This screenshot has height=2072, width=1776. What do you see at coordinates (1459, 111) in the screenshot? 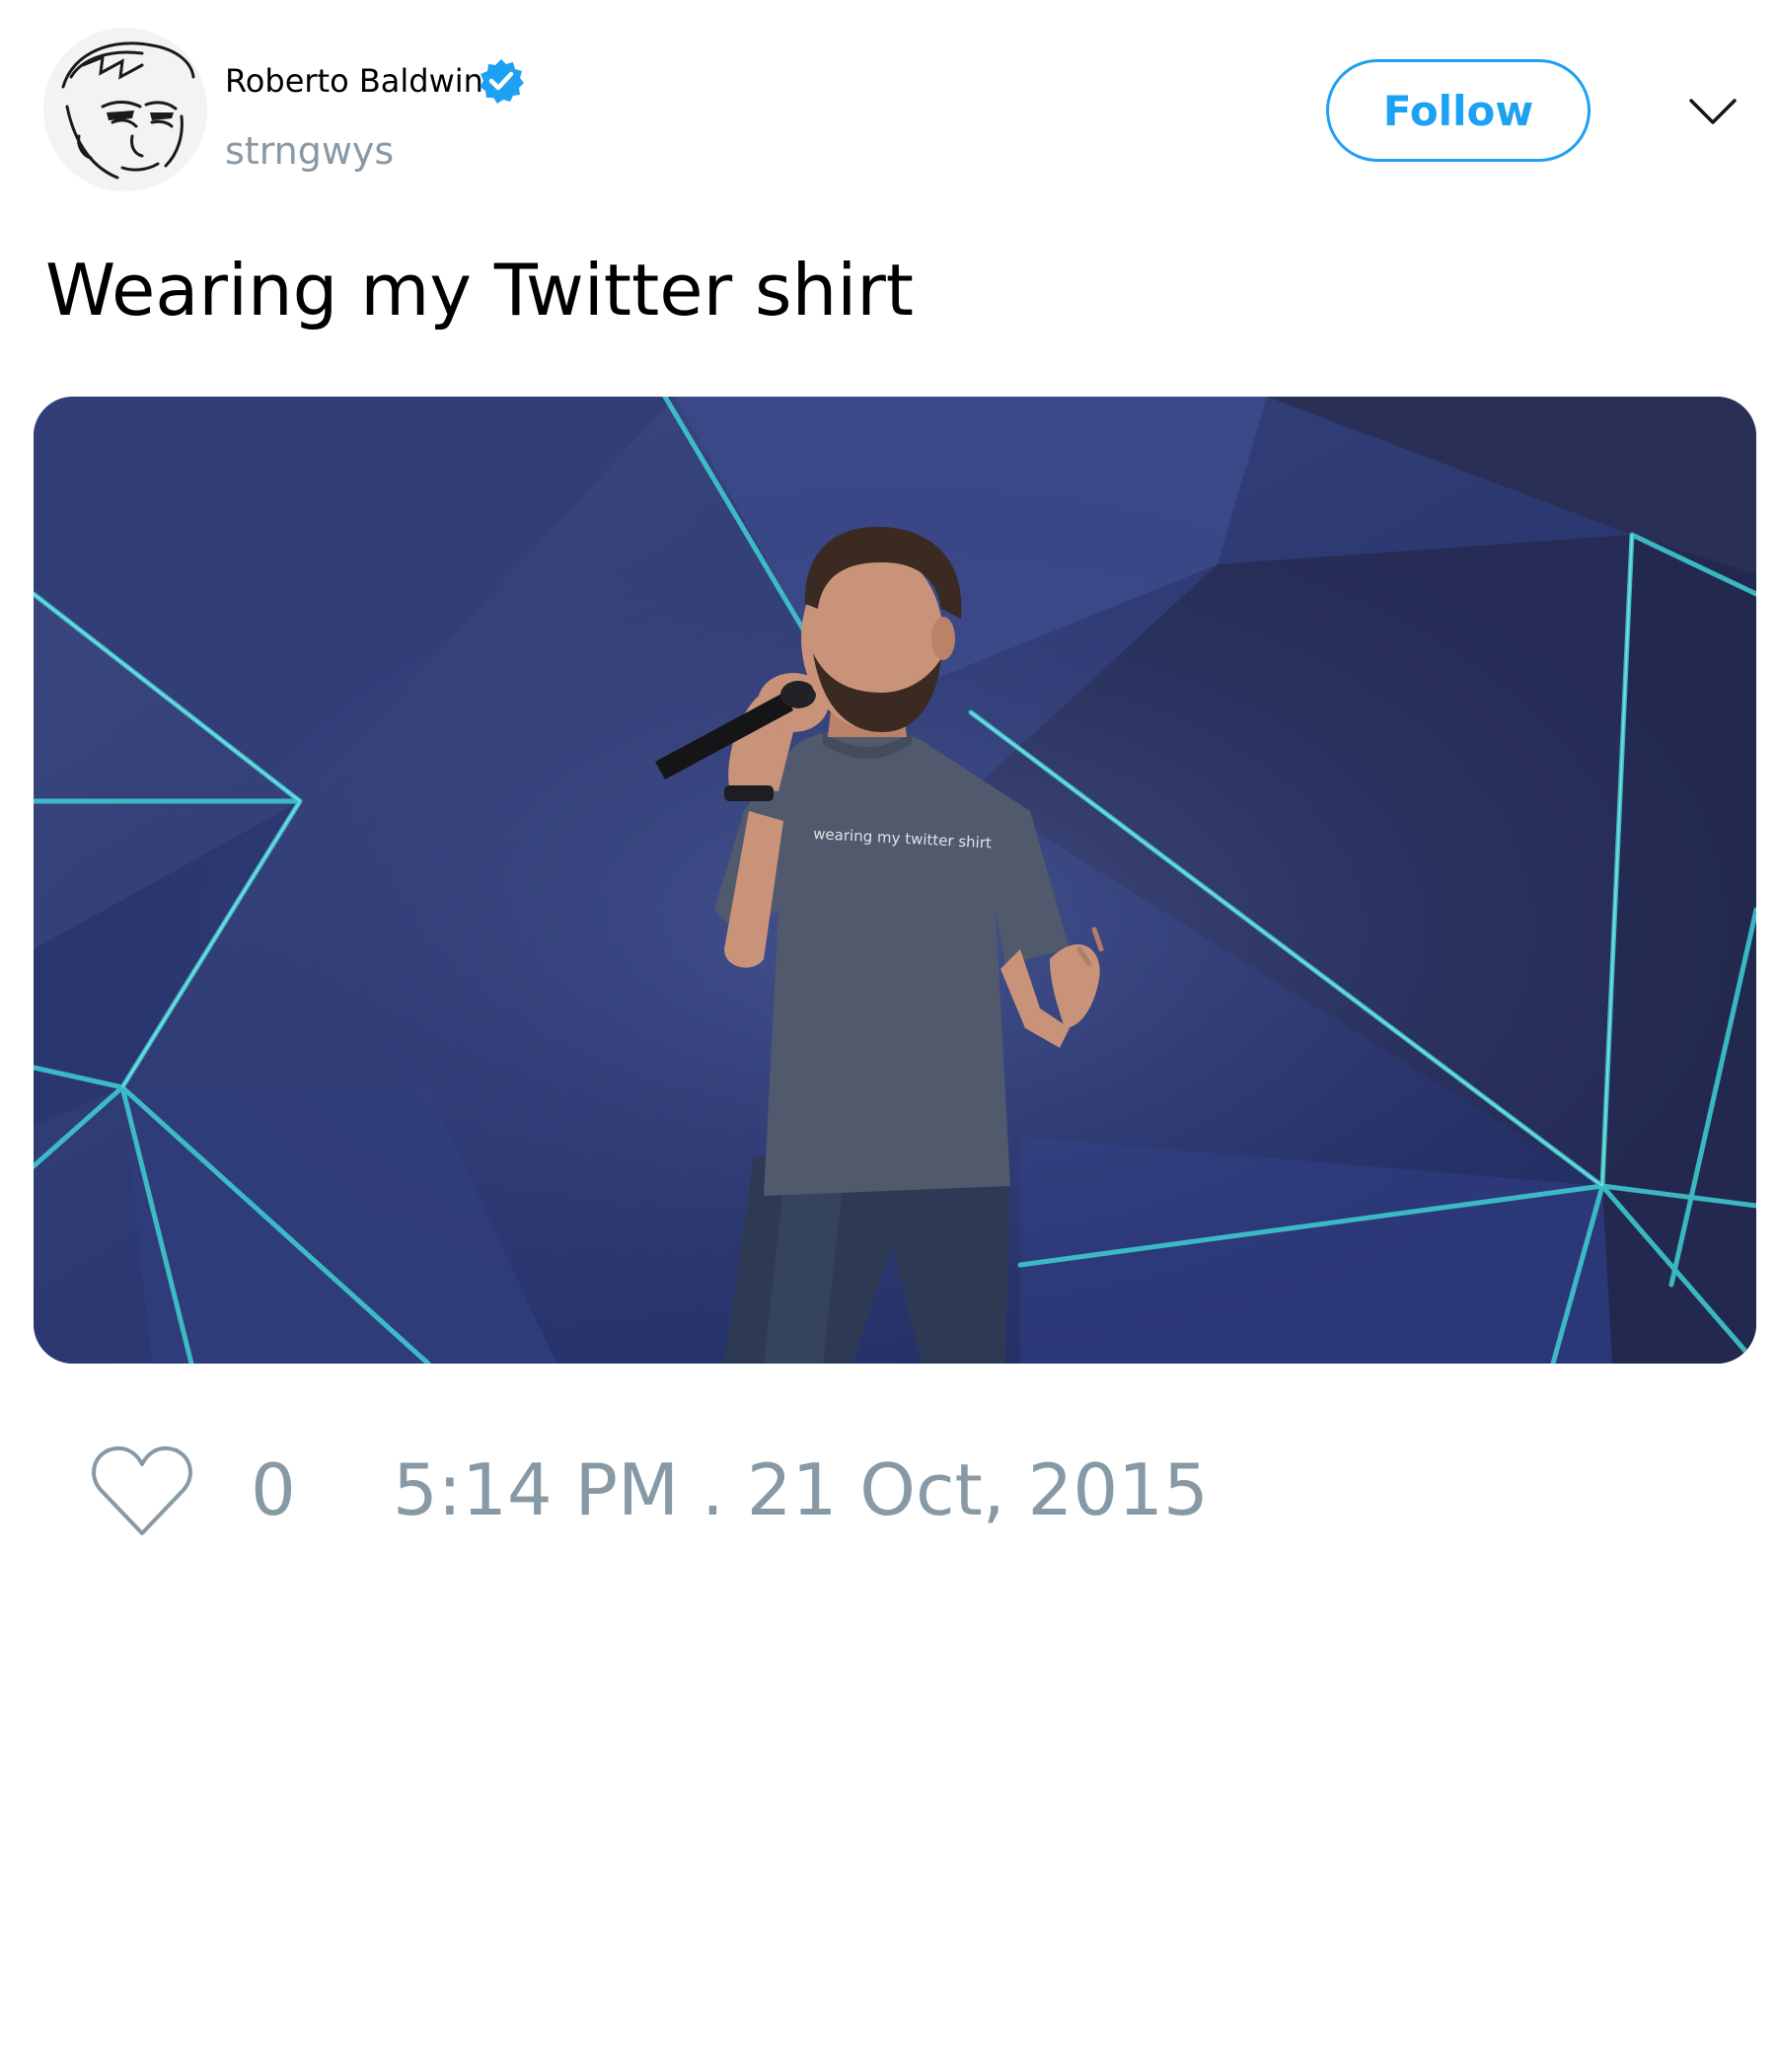
I see `follow-button: Follow` at bounding box center [1459, 111].